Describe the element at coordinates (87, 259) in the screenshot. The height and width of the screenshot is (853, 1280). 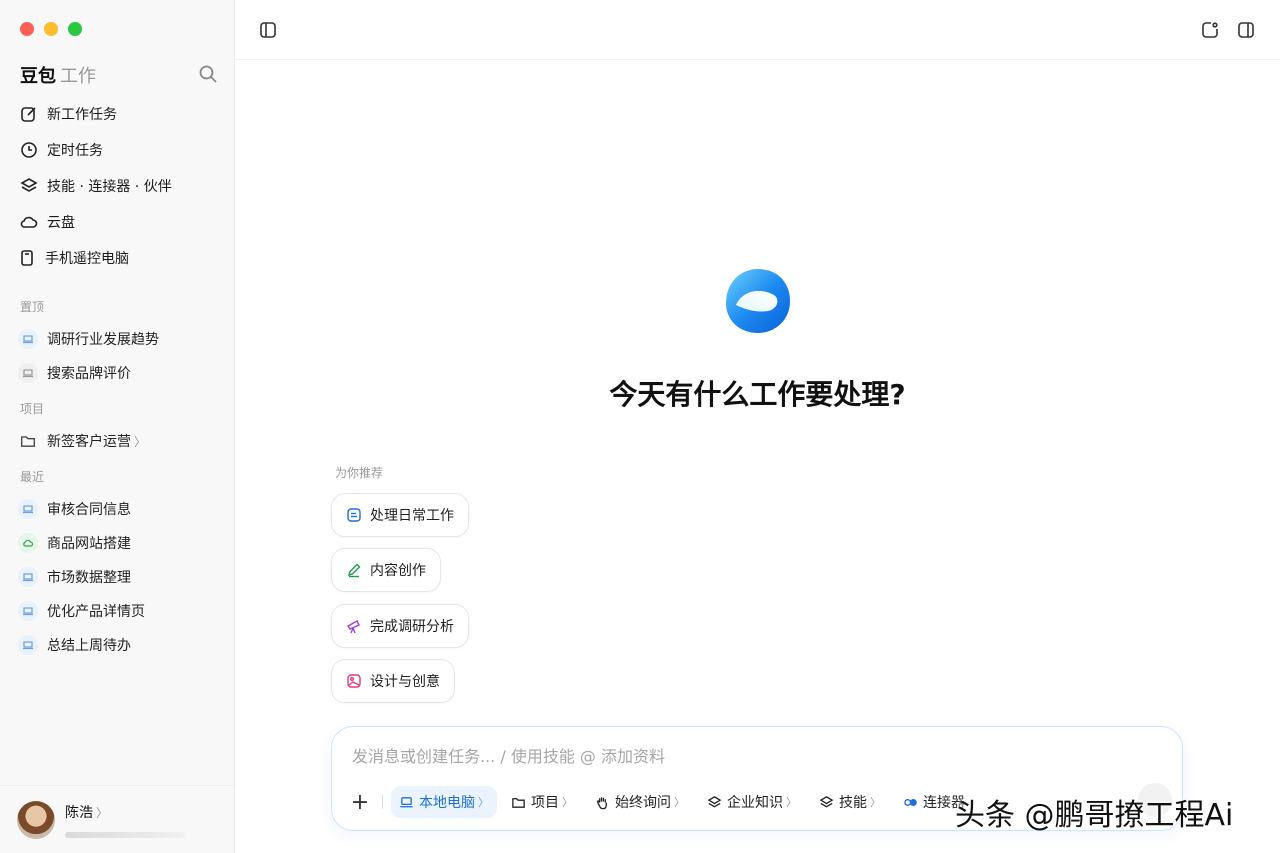
I see `nav-label: 手机遥控电脑` at that location.